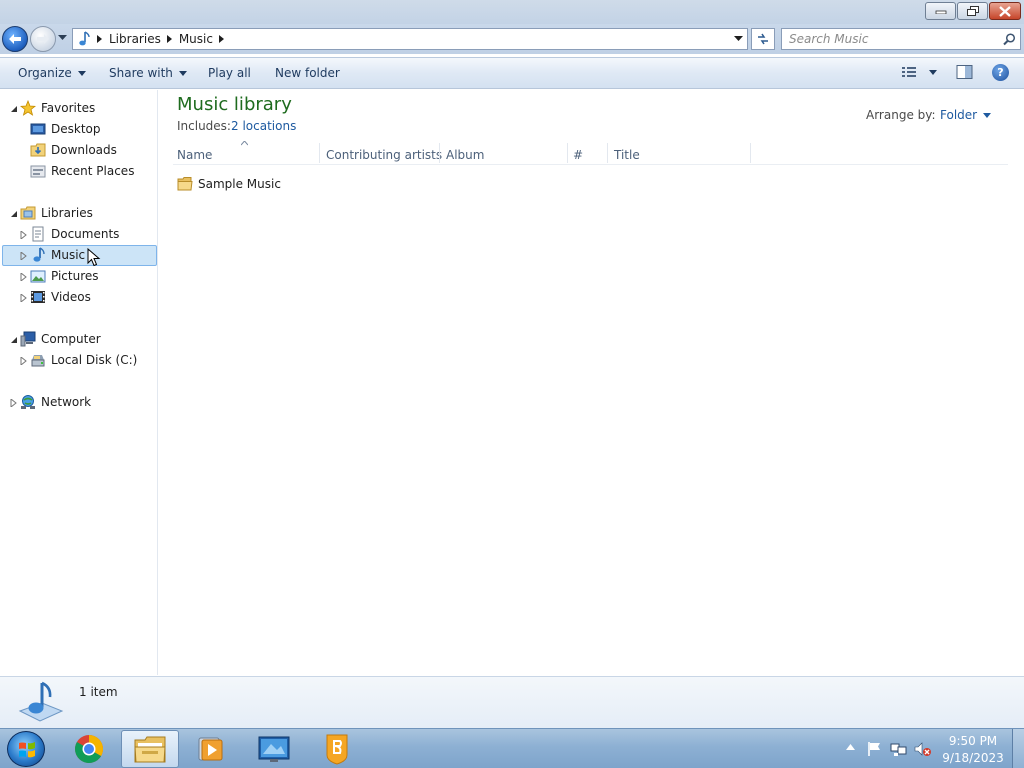 This screenshot has width=1024, height=768. Describe the element at coordinates (85, 234) in the screenshot. I see `nav-documents-label: Documents` at that location.